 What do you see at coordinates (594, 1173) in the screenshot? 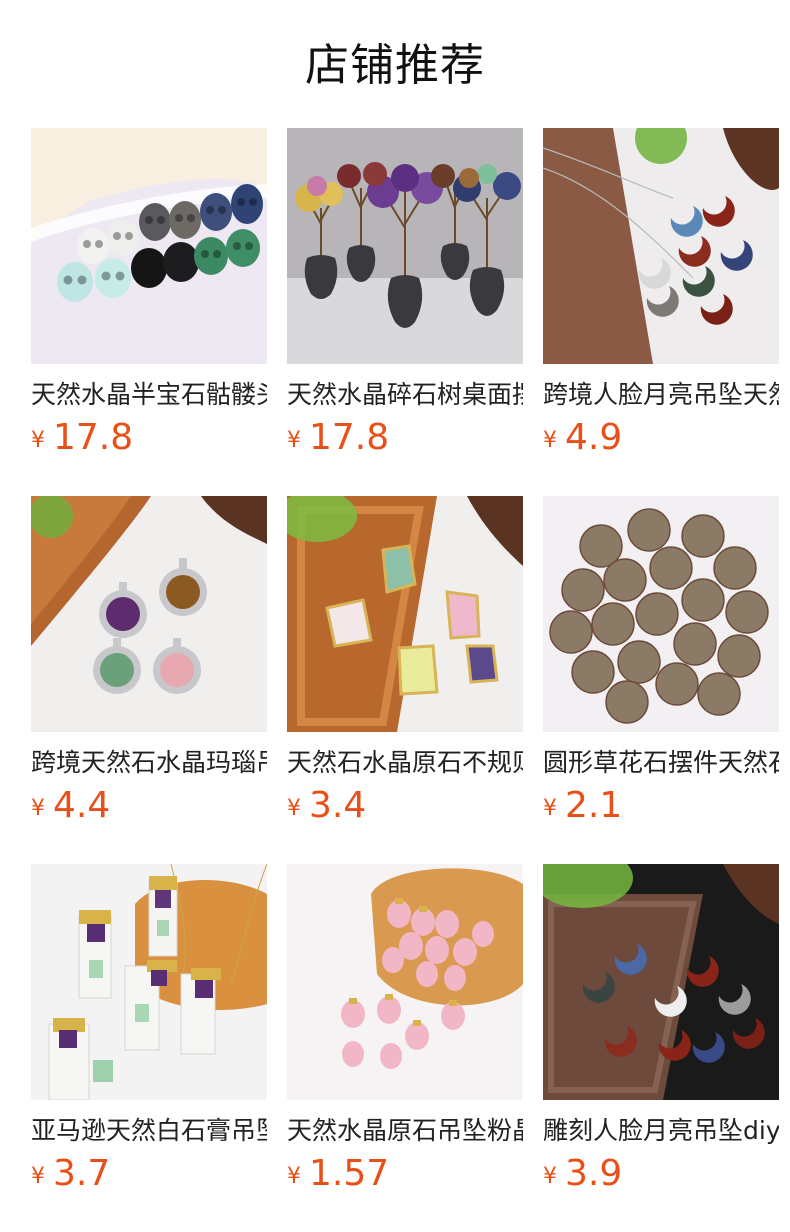
I see `price-amount: 3.9` at bounding box center [594, 1173].